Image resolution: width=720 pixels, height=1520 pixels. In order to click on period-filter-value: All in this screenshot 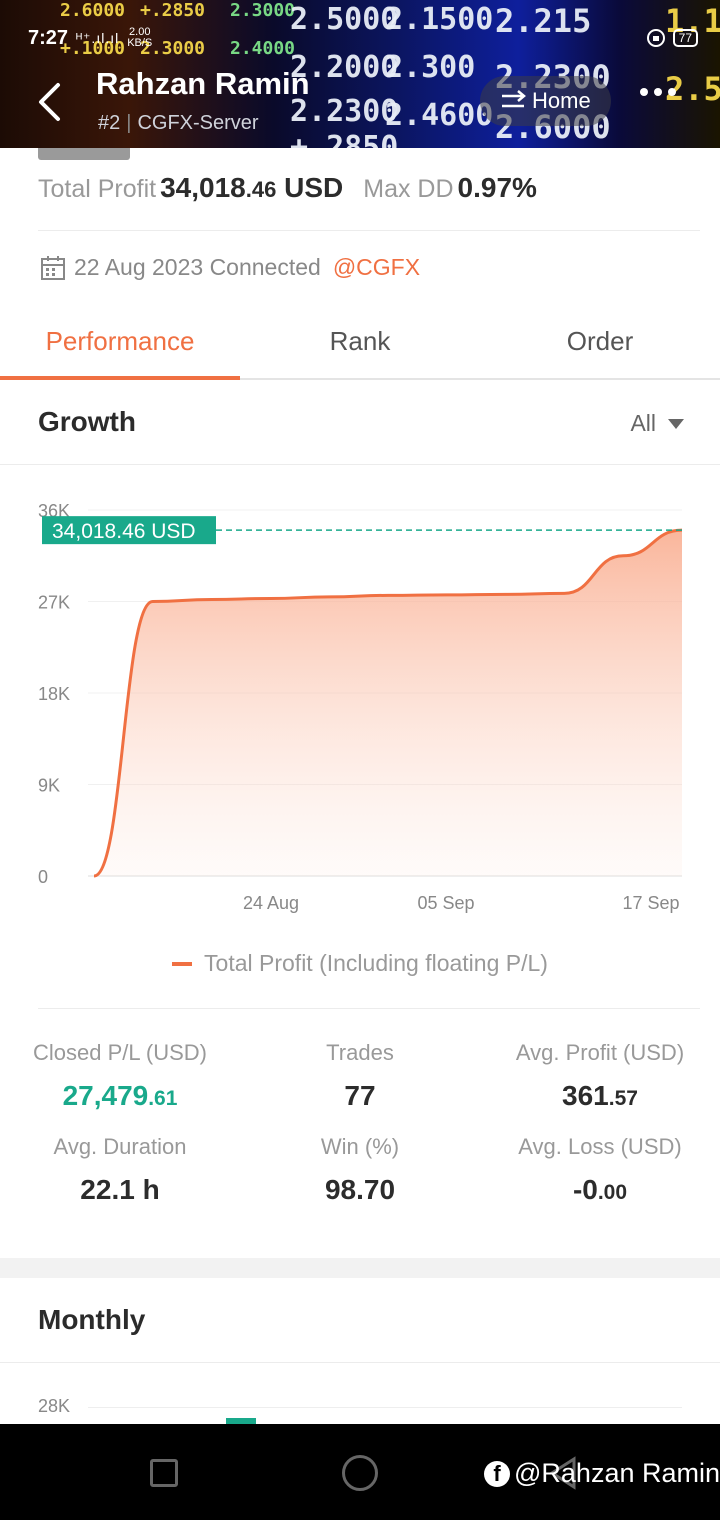, I will do `click(643, 423)`.